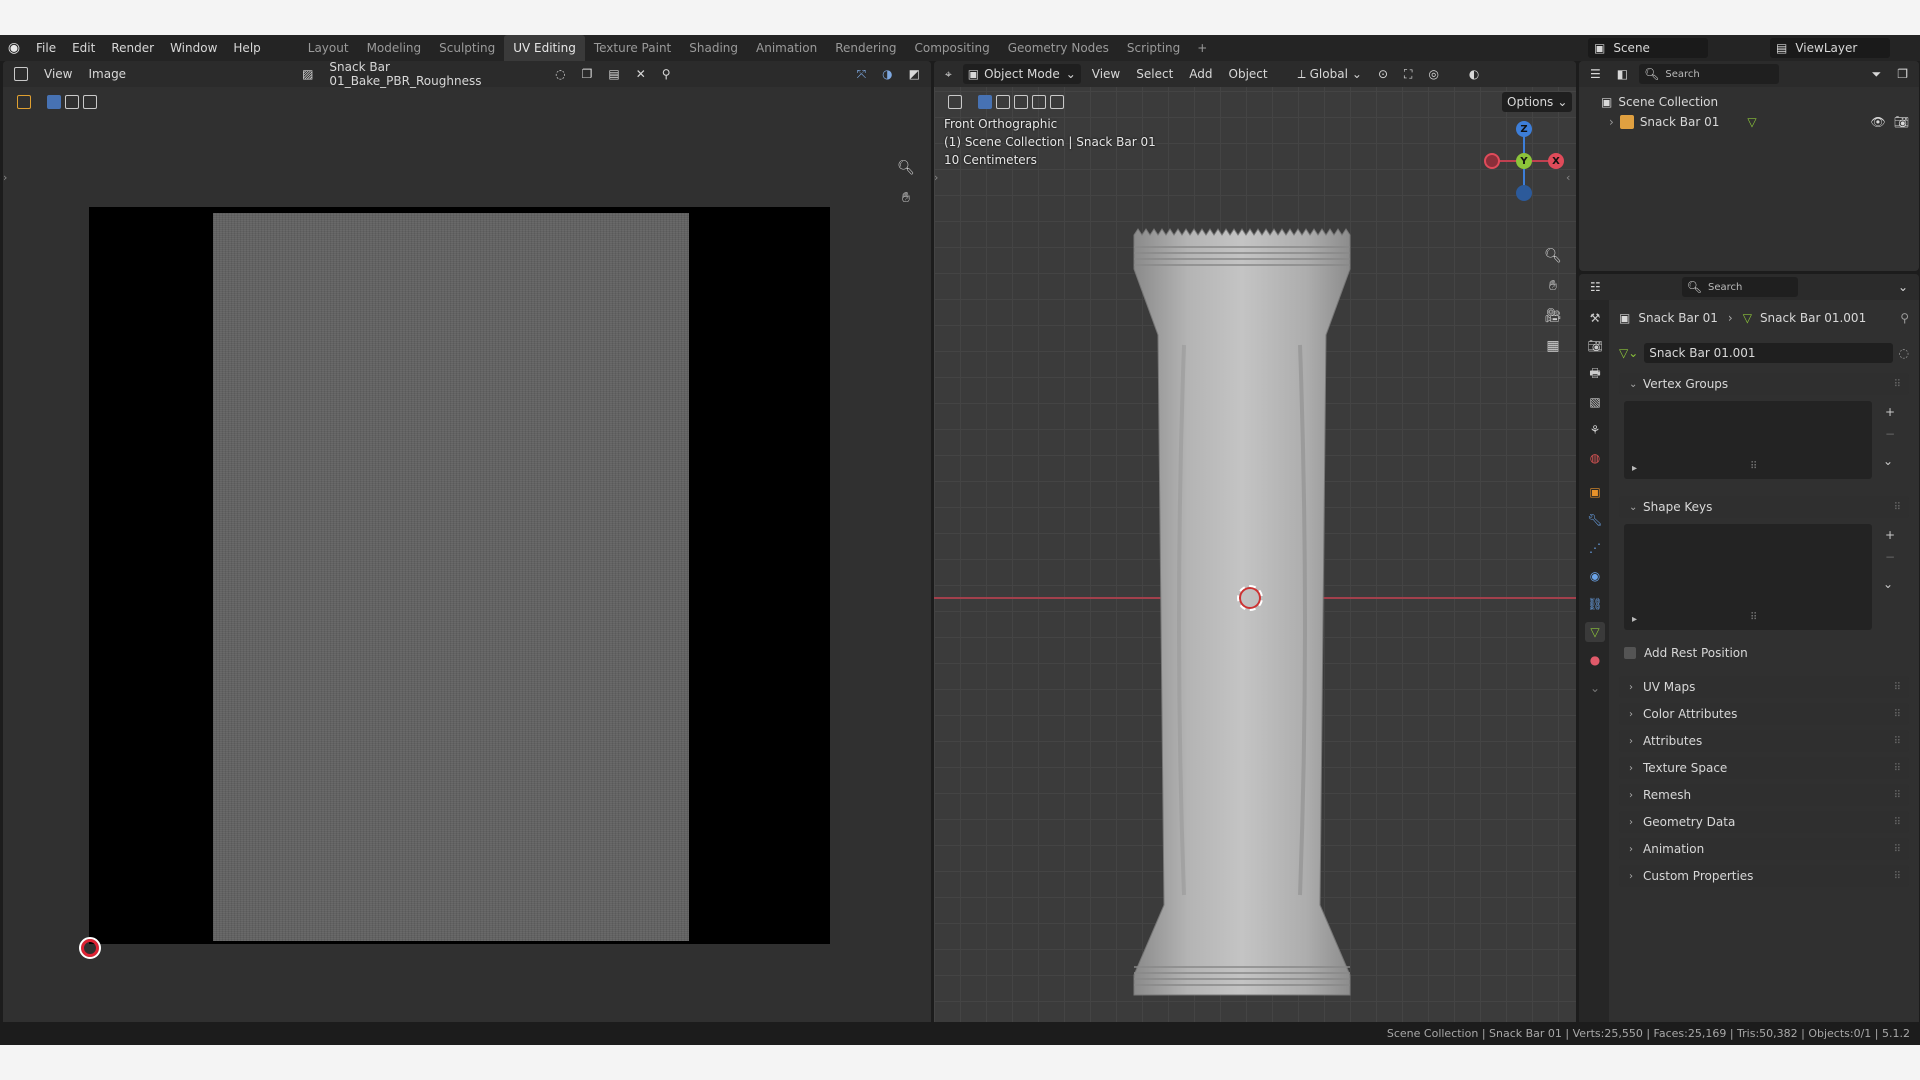 The width and height of the screenshot is (1920, 1080). I want to click on navigation-gizmo: Z X Y, so click(1524, 161).